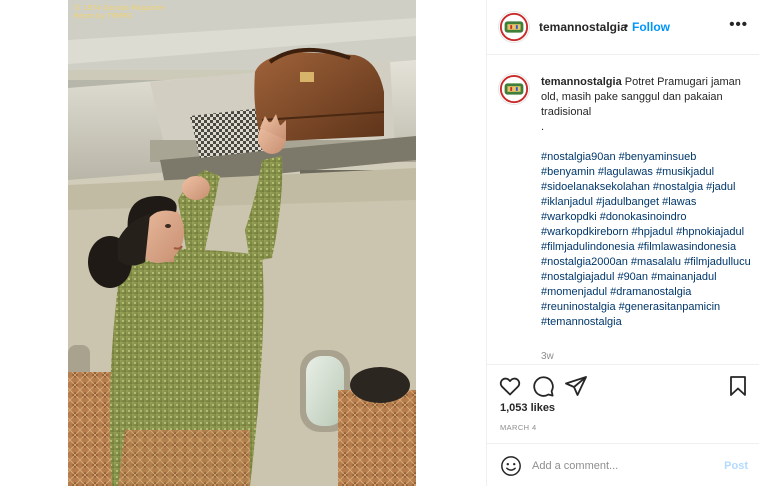 This screenshot has width=759, height=486. I want to click on more-horizontal-icon: •••, so click(738, 24).